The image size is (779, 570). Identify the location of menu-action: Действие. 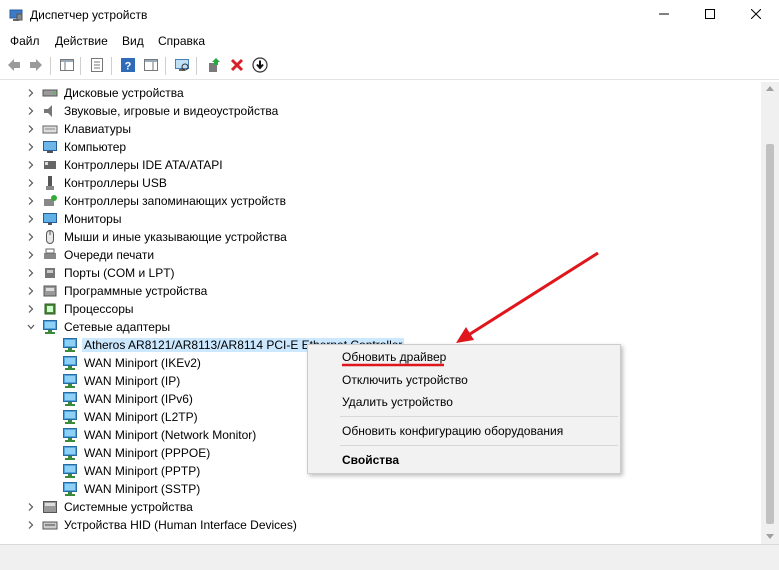
(81, 41).